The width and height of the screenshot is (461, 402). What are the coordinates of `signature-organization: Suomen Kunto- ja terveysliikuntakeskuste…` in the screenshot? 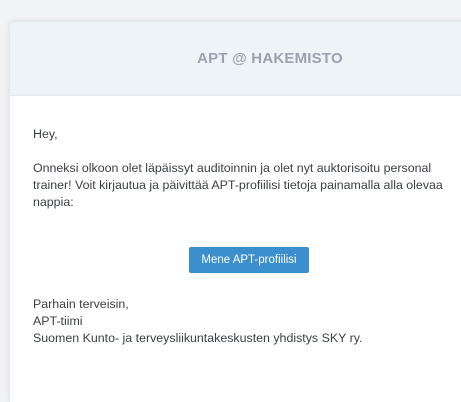 It's located at (198, 338).